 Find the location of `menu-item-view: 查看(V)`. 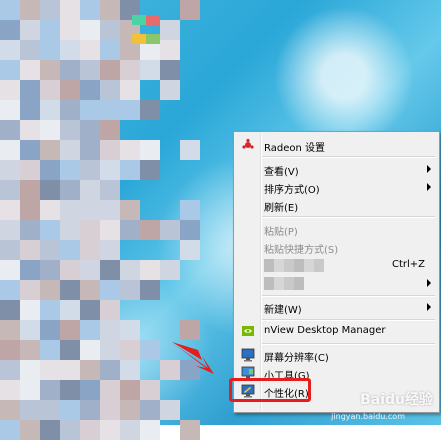

menu-item-view: 查看(V) is located at coordinates (336, 169).